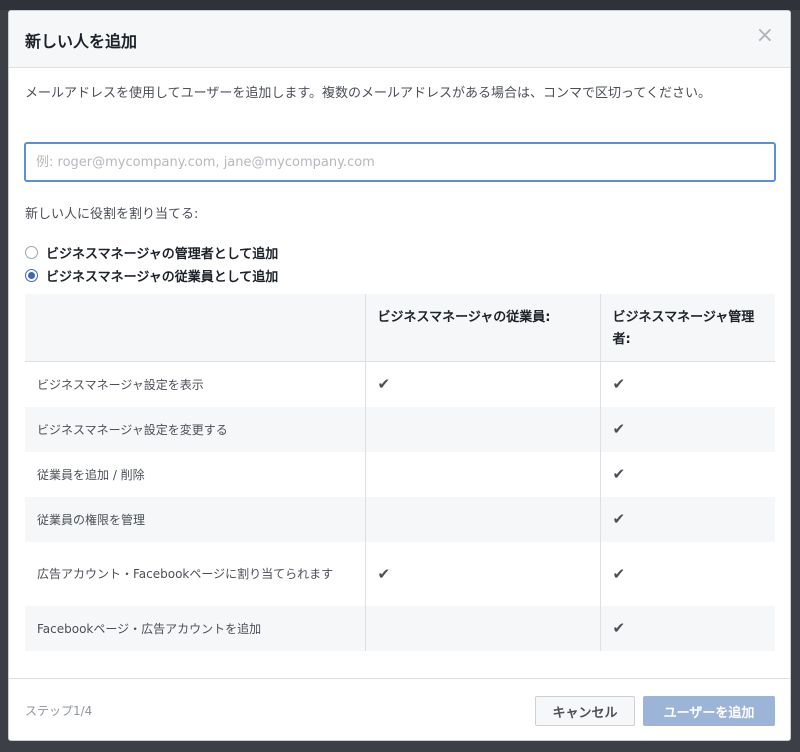  Describe the element at coordinates (482, 328) in the screenshot. I see `header-employee: ビジネスマネージャの従業員:` at that location.